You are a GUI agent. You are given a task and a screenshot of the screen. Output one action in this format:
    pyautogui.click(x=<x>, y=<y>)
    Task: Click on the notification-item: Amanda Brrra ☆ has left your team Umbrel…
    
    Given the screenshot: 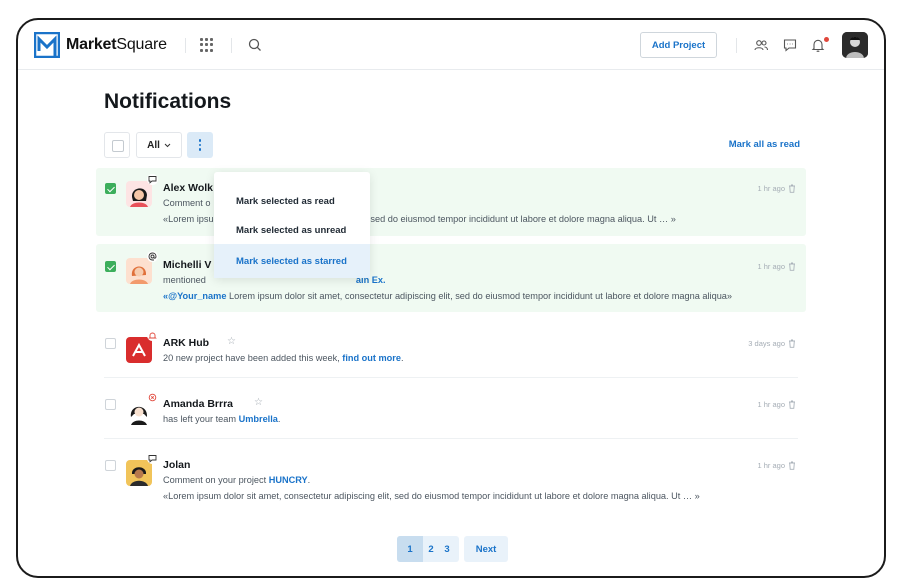 What is the action you would take?
    pyautogui.click(x=451, y=408)
    